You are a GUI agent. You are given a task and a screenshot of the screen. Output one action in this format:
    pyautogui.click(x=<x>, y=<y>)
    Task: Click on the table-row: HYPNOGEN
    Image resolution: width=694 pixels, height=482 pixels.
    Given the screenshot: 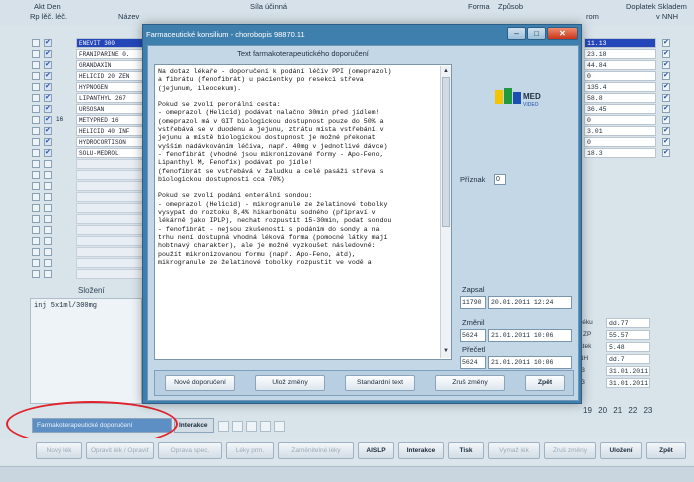 What is the action you would take?
    pyautogui.click(x=90, y=87)
    